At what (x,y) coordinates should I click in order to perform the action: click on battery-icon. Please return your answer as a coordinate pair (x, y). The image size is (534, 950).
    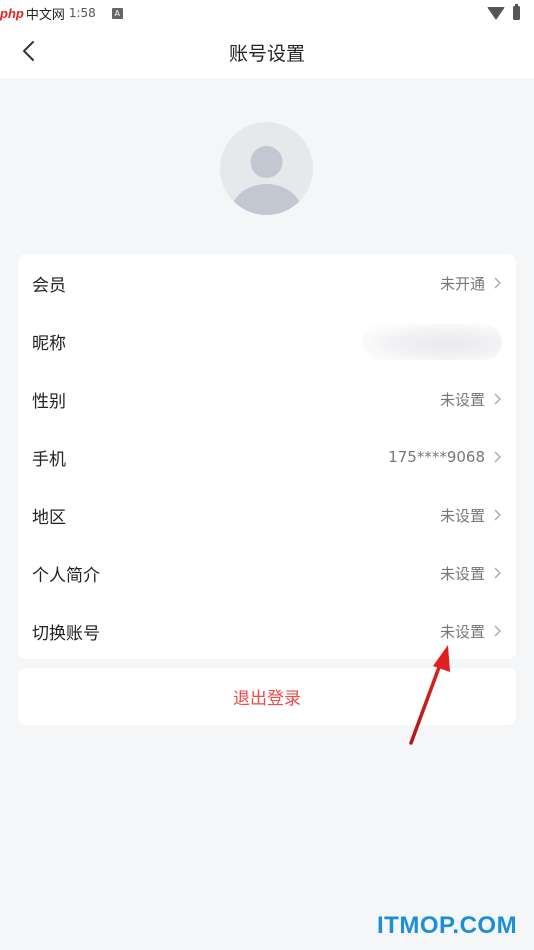
    Looking at the image, I should click on (516, 12).